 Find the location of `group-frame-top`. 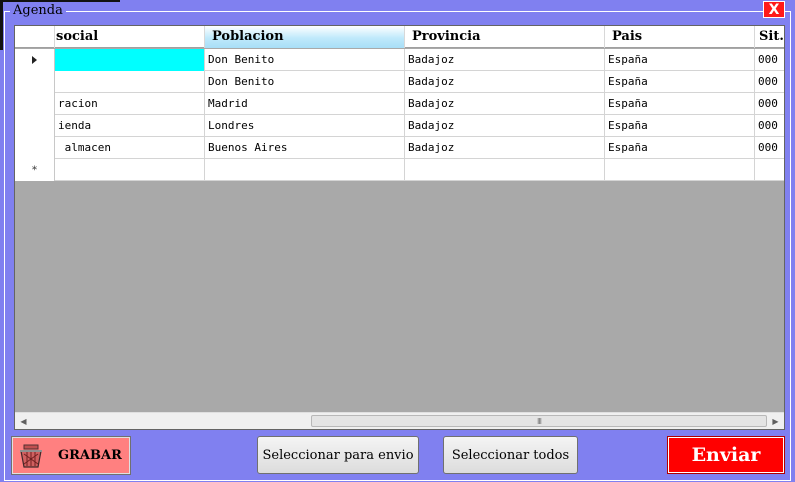

group-frame-top is located at coordinates (397, 11).